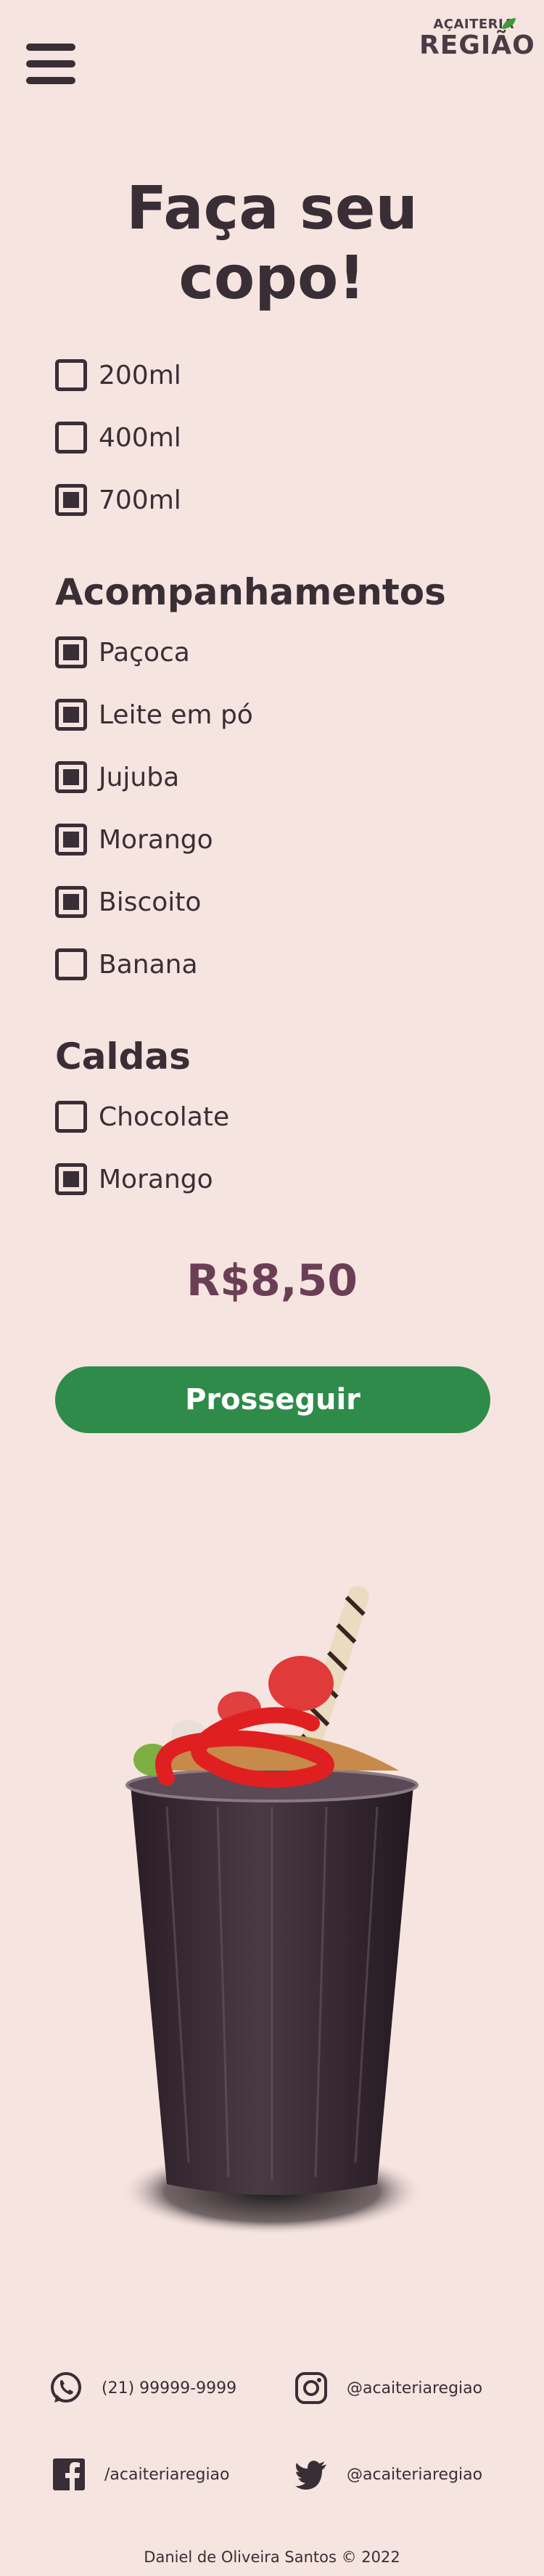  Describe the element at coordinates (140, 437) in the screenshot. I see `option-label: 400ml` at that location.